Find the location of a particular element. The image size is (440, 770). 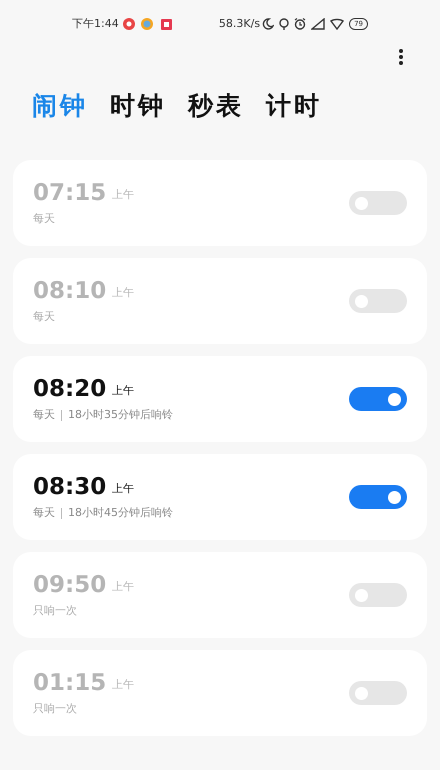

wifi-icon is located at coordinates (337, 24).